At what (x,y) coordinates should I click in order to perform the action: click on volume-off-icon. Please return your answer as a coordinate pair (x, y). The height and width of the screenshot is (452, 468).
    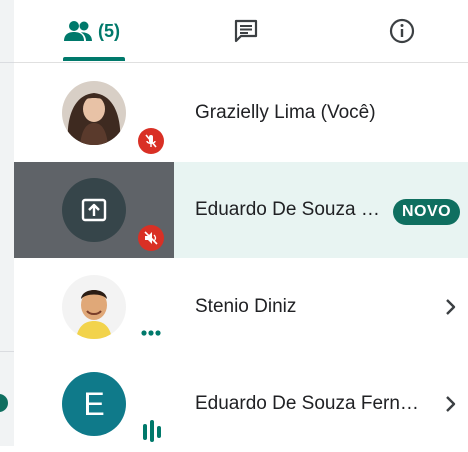
    Looking at the image, I should click on (151, 238).